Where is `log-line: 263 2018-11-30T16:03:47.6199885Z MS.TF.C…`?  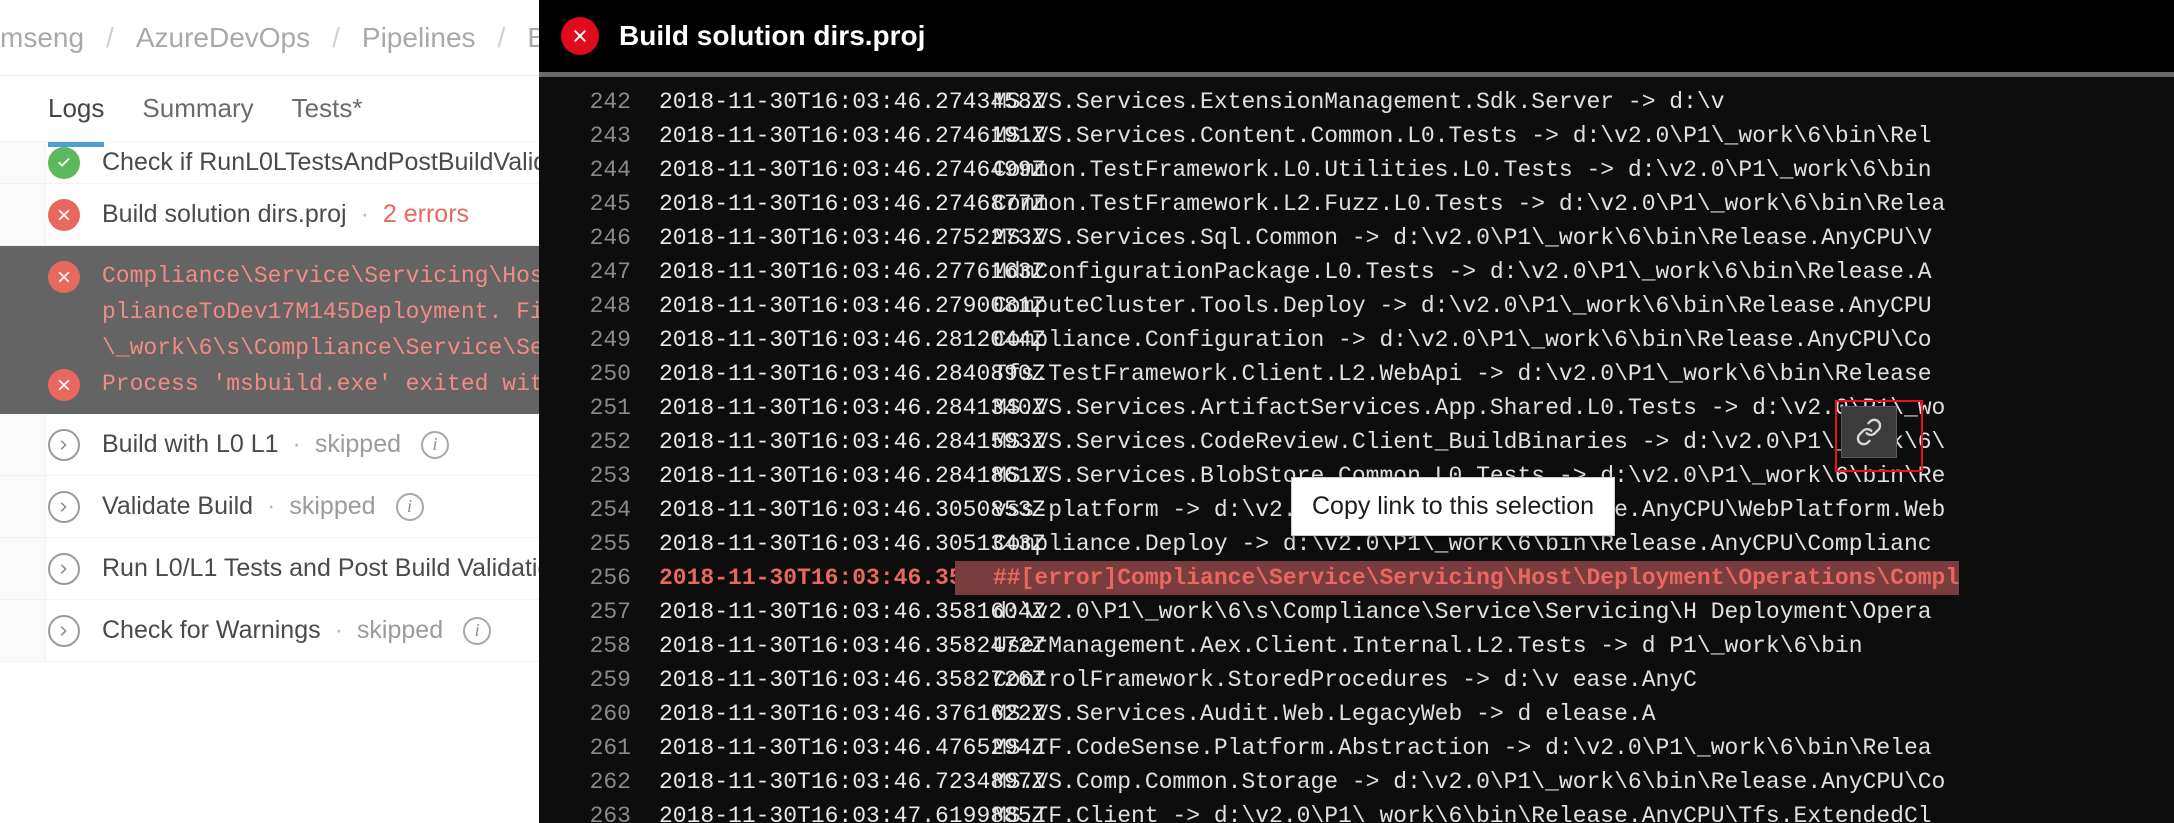 log-line: 263 2018-11-30T16:03:47.6199885Z MS.TF.C… is located at coordinates (1356, 811).